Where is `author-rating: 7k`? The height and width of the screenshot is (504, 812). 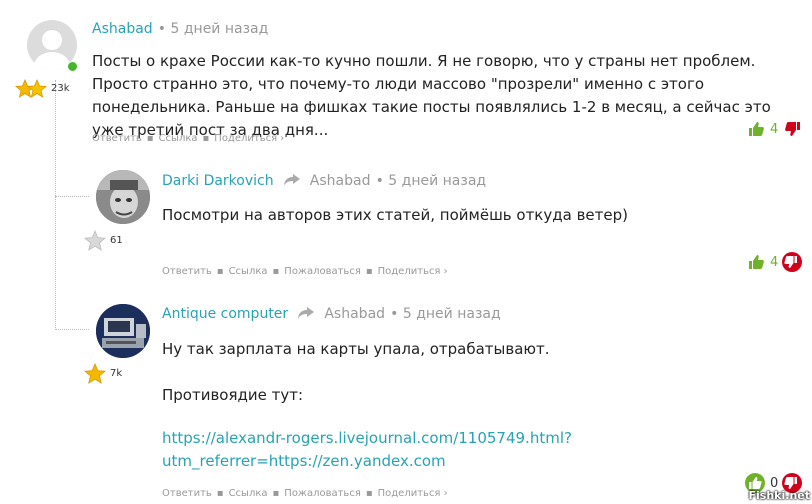 author-rating: 7k is located at coordinates (116, 373).